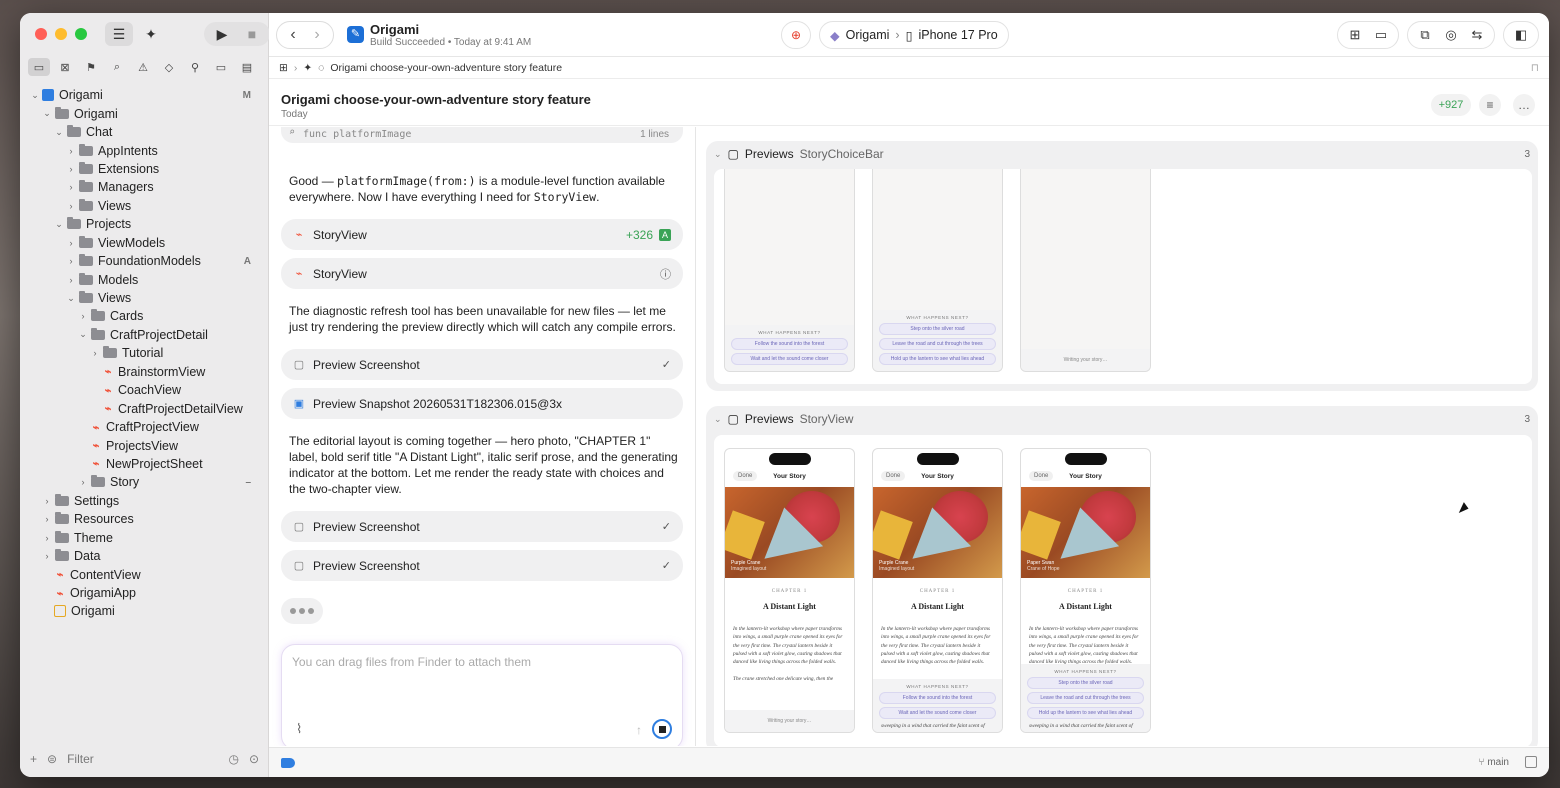 Image resolution: width=1560 pixels, height=788 pixels. Describe the element at coordinates (144, 556) in the screenshot. I see `tree-item: › Data` at that location.